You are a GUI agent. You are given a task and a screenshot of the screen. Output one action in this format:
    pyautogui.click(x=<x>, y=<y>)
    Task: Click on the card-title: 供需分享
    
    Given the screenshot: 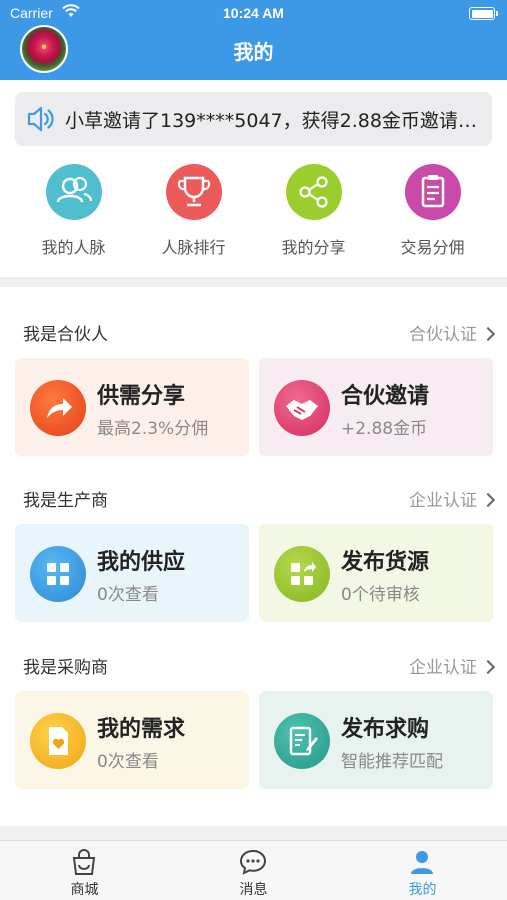 What is the action you would take?
    pyautogui.click(x=141, y=396)
    